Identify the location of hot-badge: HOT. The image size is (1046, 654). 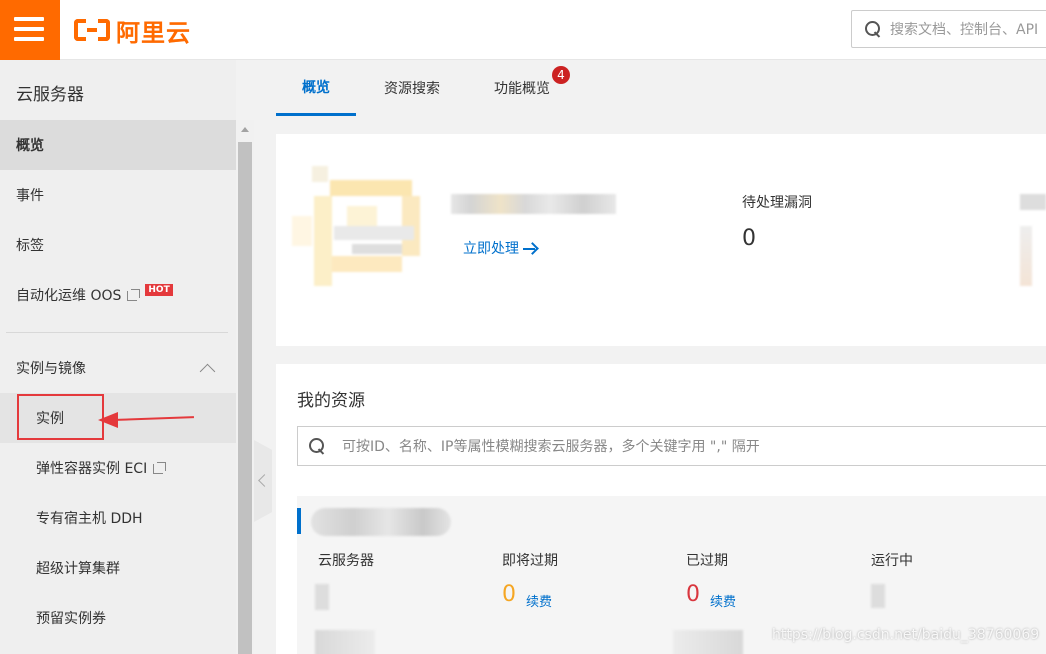
(159, 290).